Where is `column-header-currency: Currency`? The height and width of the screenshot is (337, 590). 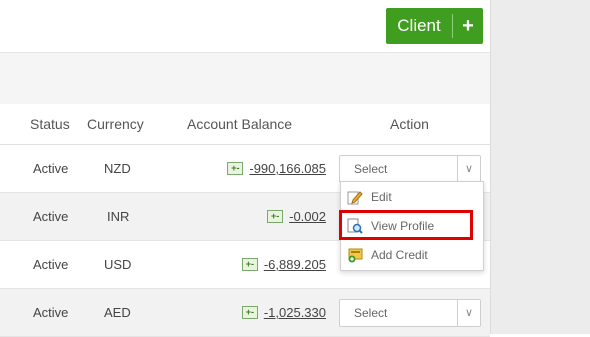 column-header-currency: Currency is located at coordinates (115, 124).